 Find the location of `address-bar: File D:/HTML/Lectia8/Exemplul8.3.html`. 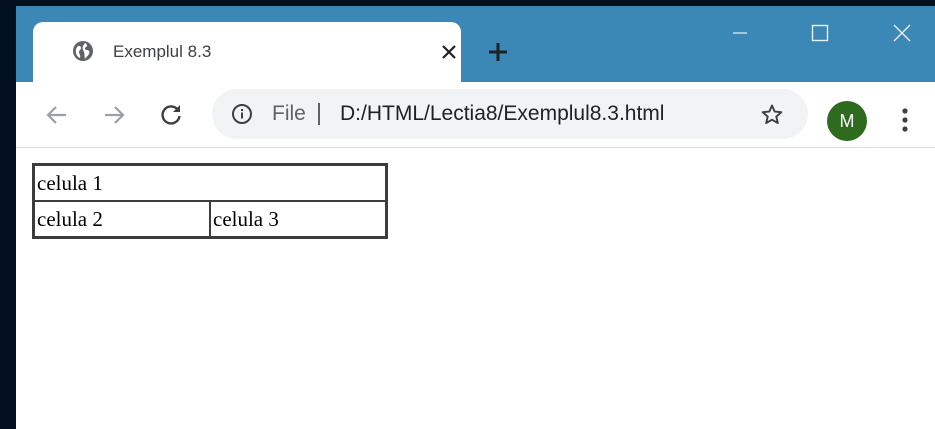

address-bar: File D:/HTML/Lectia8/Exemplul8.3.html is located at coordinates (510, 114).